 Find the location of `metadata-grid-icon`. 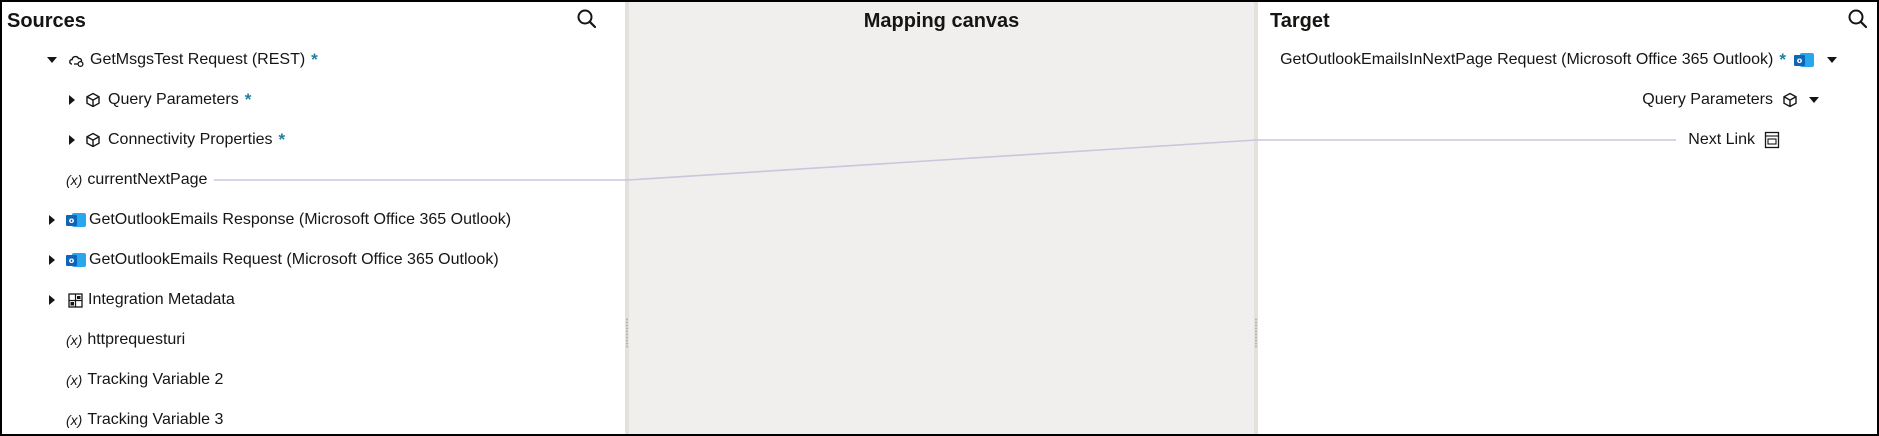

metadata-grid-icon is located at coordinates (75, 300).